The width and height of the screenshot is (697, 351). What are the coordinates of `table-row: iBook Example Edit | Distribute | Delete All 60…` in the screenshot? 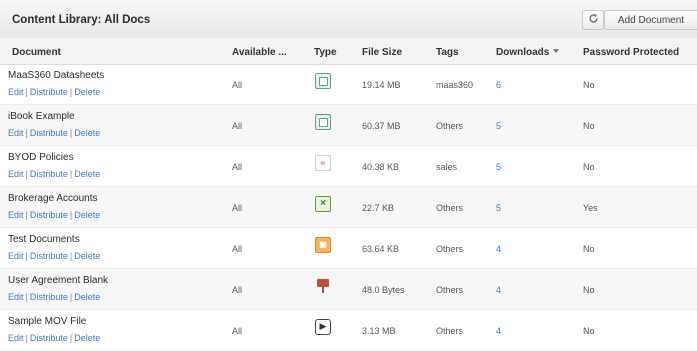 It's located at (348, 125).